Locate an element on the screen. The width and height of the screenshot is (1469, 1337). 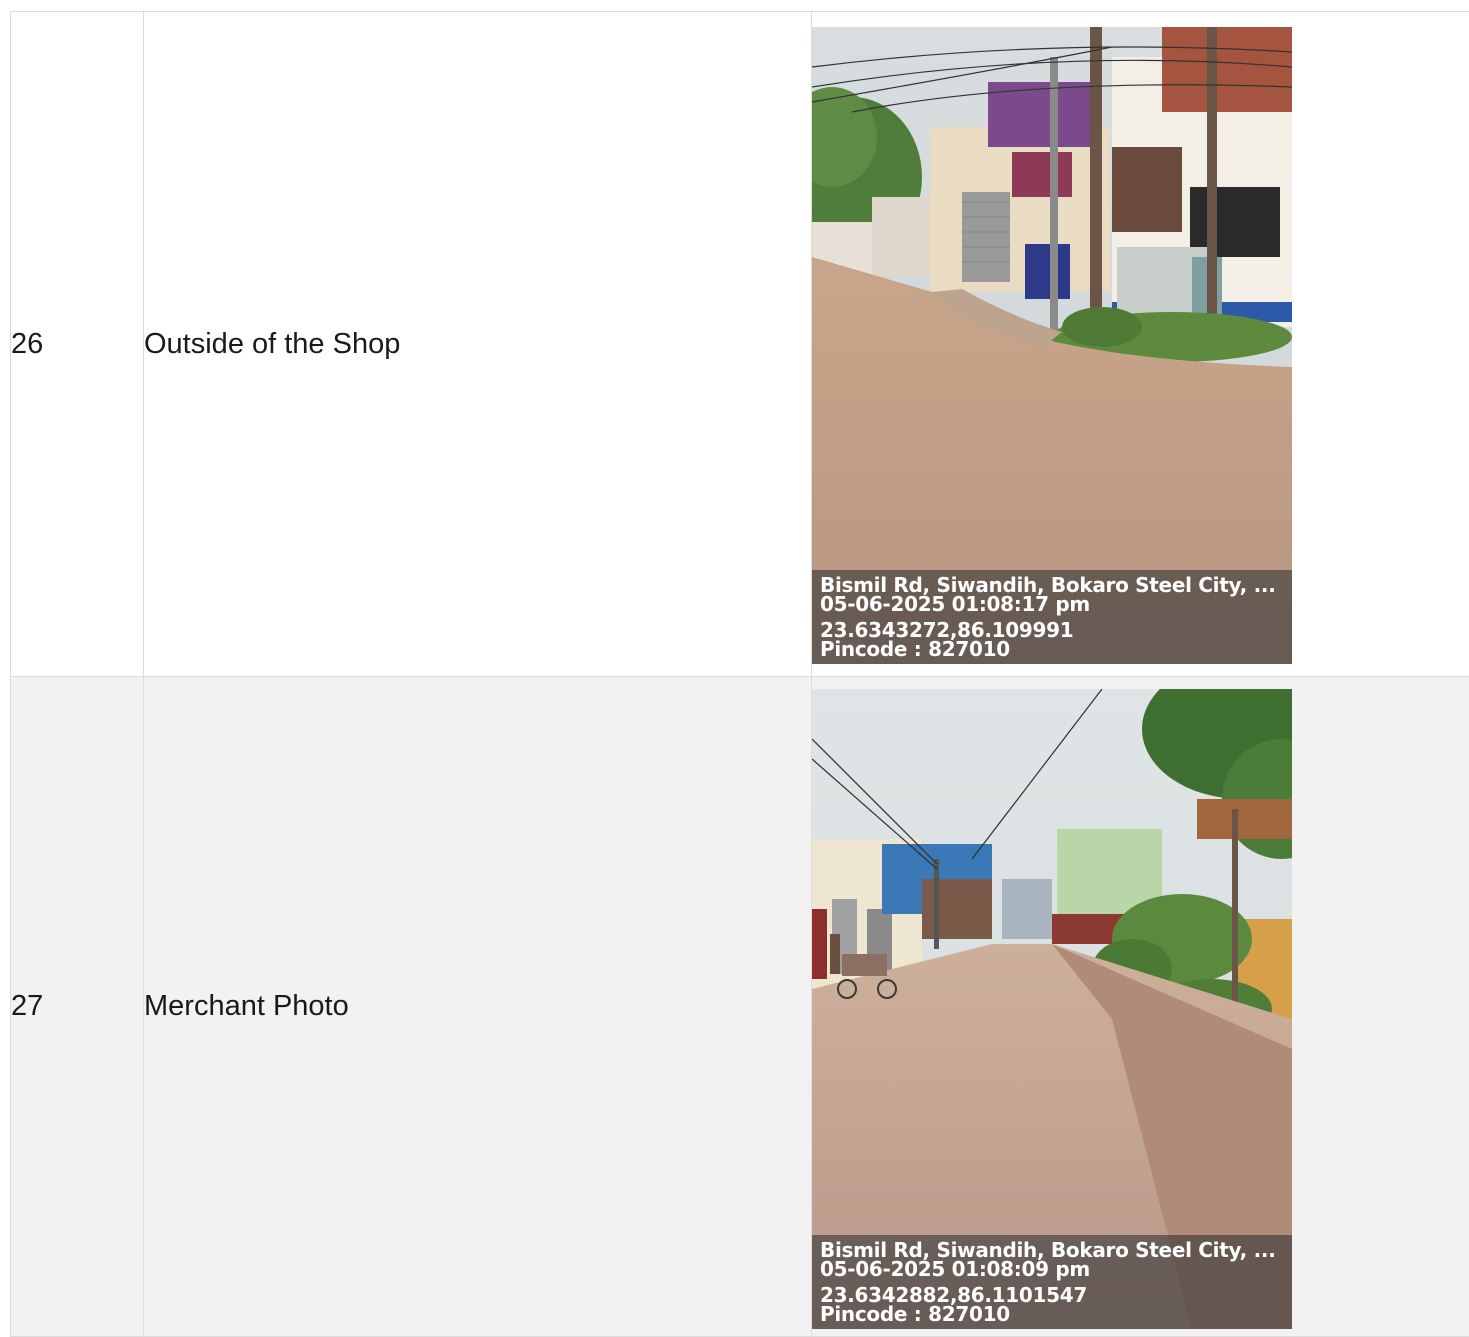
row-number: 27 is located at coordinates (77, 1007).